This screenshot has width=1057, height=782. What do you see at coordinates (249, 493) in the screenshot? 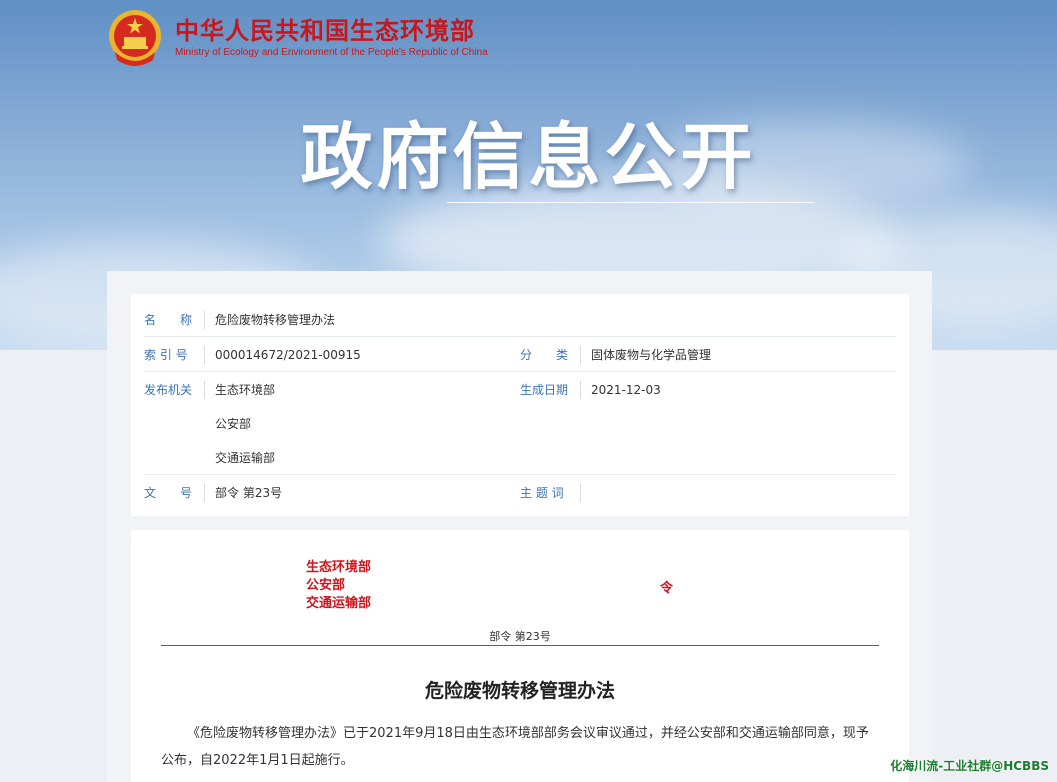
I see `docno-value: 部令 第23号` at bounding box center [249, 493].